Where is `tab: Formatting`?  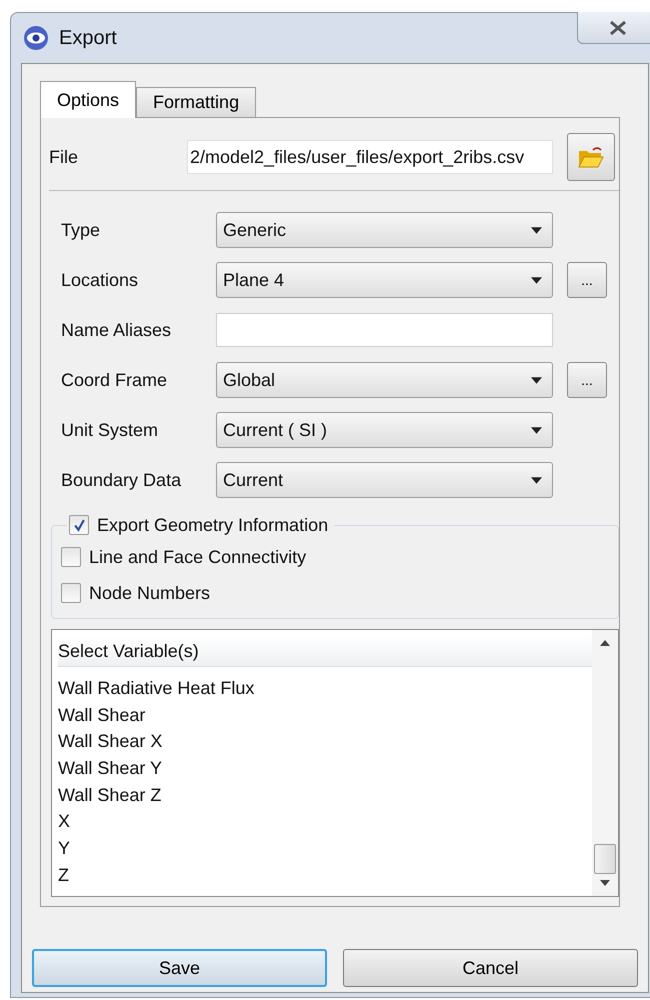
tab: Formatting is located at coordinates (196, 102).